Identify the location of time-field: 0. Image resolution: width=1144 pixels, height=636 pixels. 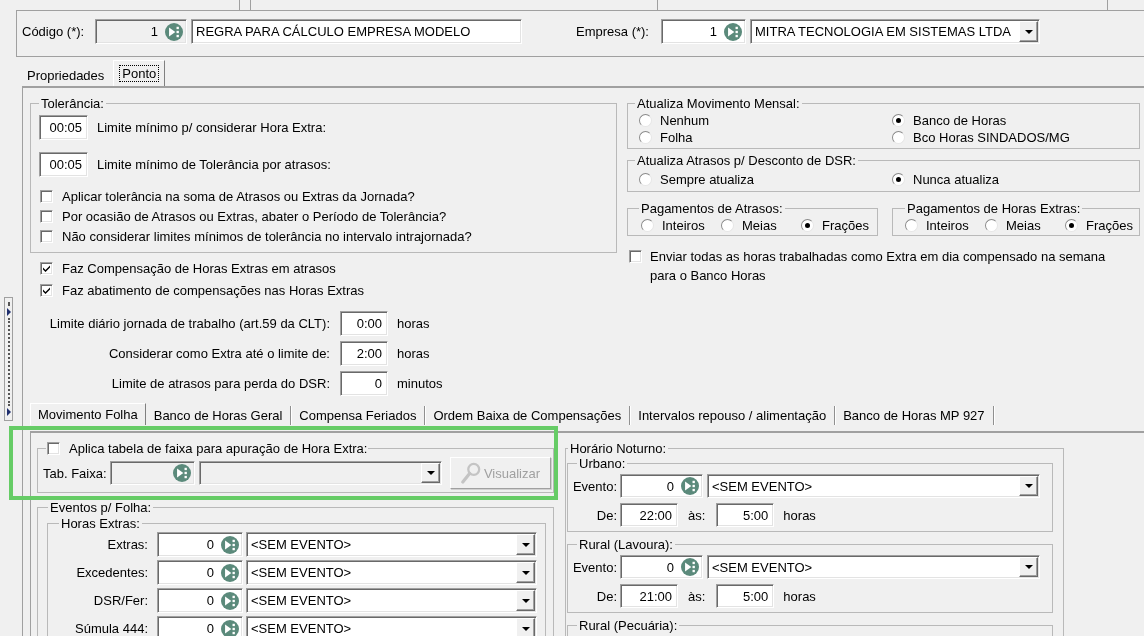
(364, 383).